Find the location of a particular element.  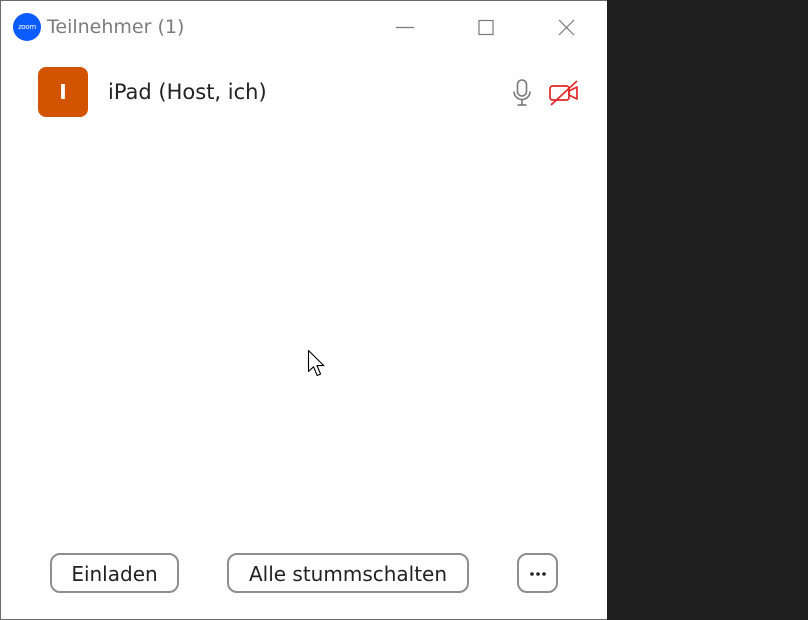

video-button is located at coordinates (564, 93).